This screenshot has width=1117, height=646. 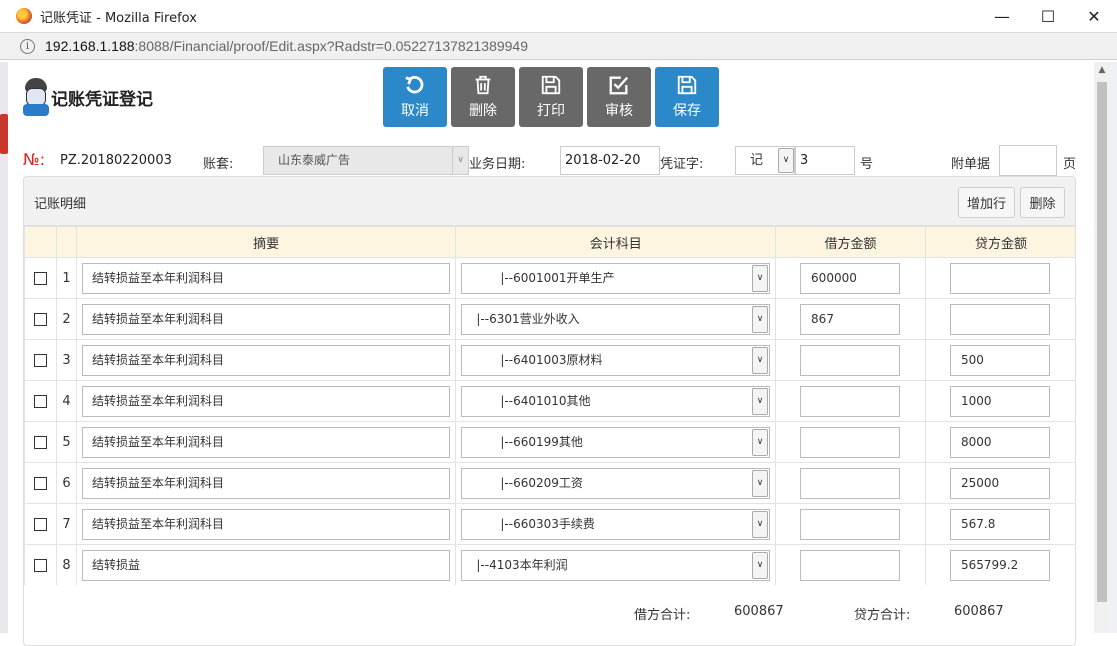 What do you see at coordinates (1000, 483) in the screenshot?
I see `credit-input: 25000` at bounding box center [1000, 483].